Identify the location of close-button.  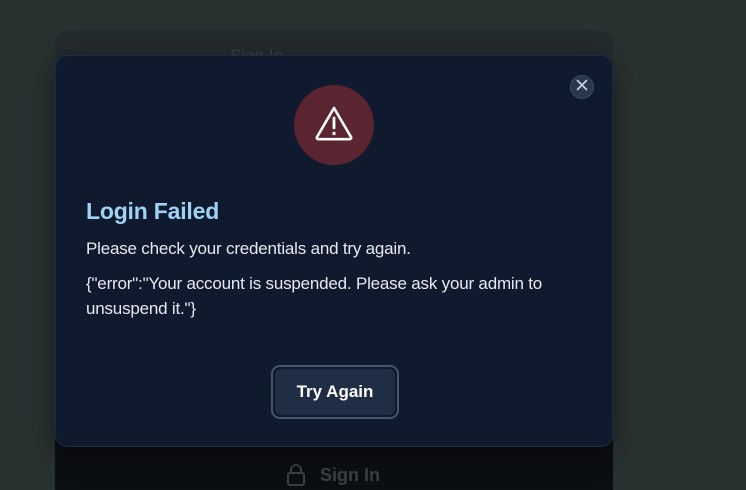
(582, 87).